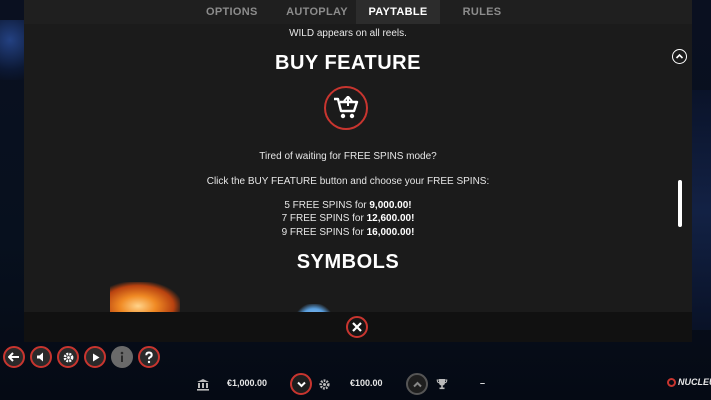 This screenshot has width=711, height=400. I want to click on bet-decrease-button, so click(301, 384).